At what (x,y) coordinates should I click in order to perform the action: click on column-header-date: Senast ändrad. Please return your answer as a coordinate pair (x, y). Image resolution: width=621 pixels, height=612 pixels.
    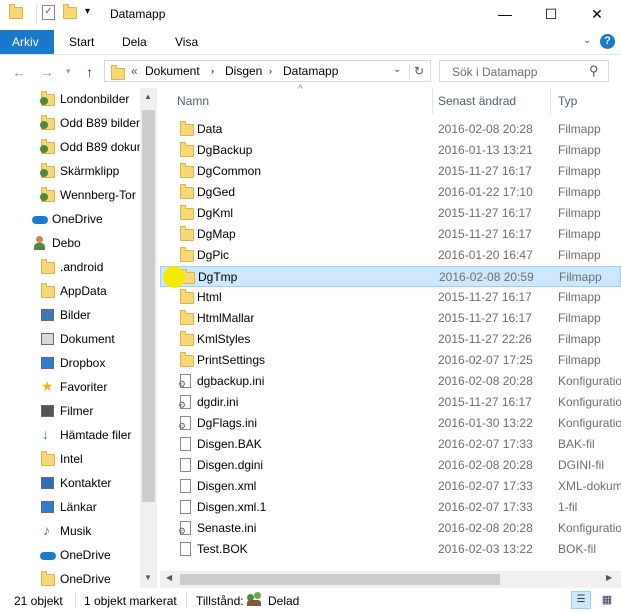
    Looking at the image, I should click on (477, 101).